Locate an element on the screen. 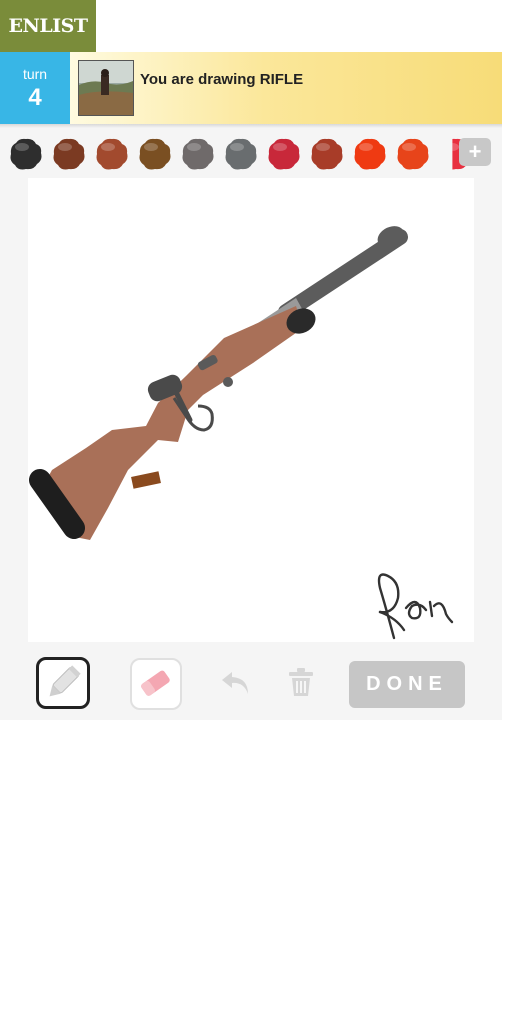 This screenshot has width=512, height=1024. undo-icon is located at coordinates (235, 683).